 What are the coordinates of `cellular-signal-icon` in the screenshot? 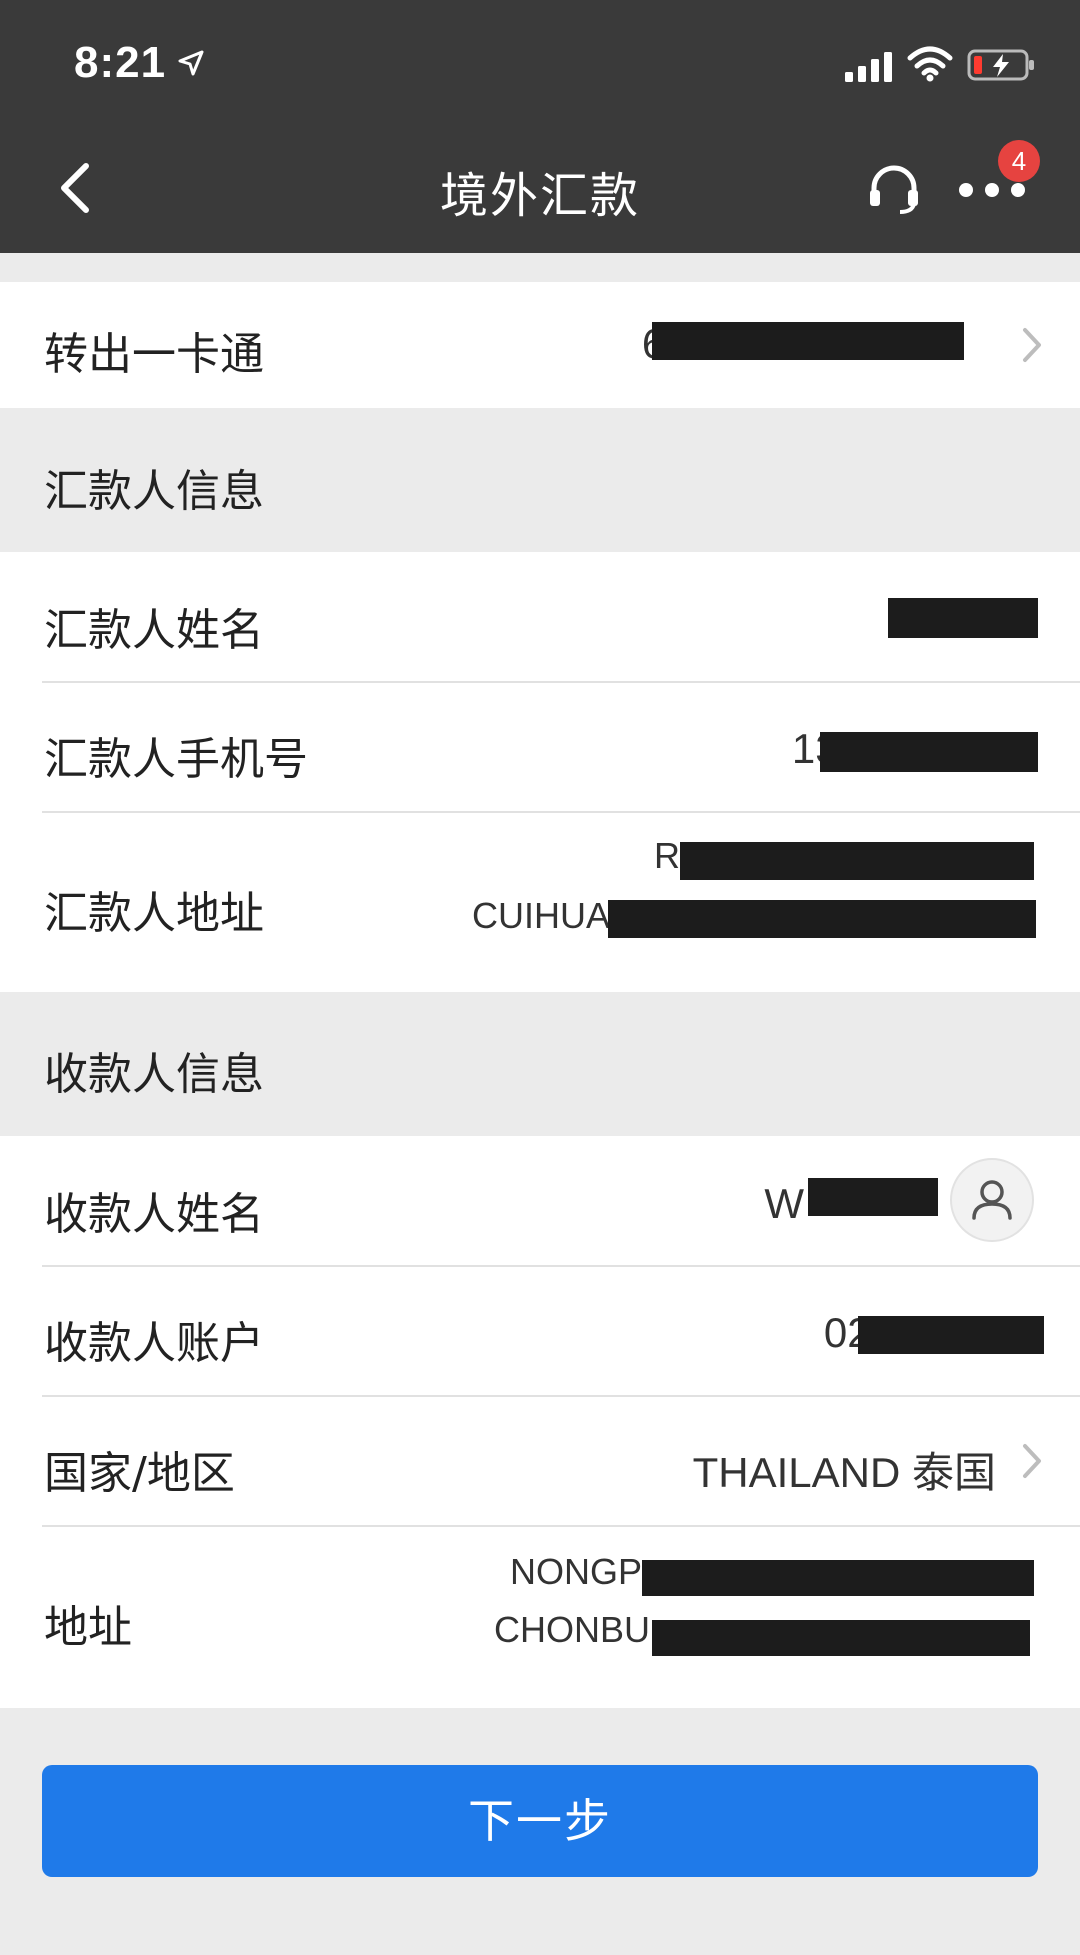 It's located at (868, 67).